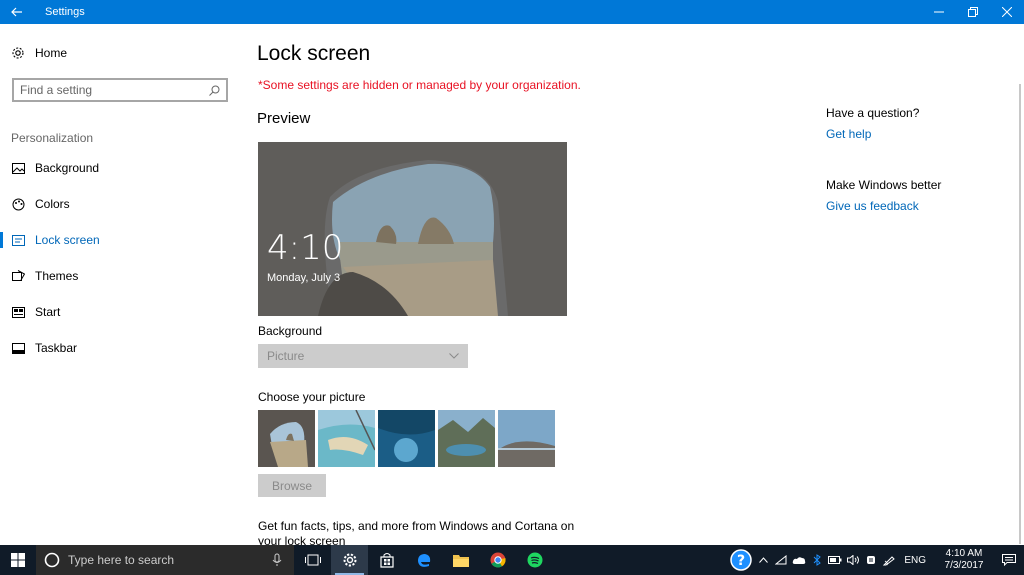  What do you see at coordinates (312, 397) in the screenshot?
I see `choose-picture-label: Choose your picture` at bounding box center [312, 397].